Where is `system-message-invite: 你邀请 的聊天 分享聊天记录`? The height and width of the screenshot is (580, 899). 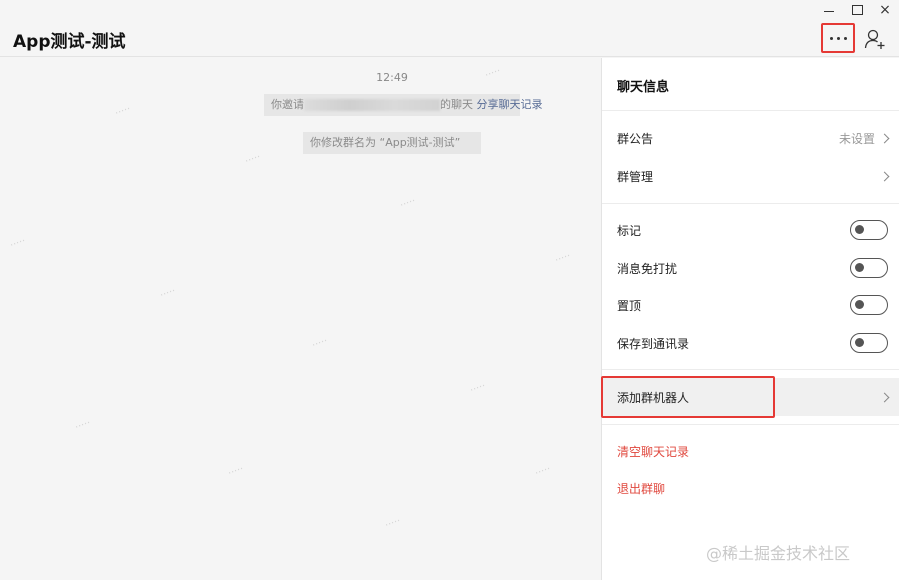
system-message-invite: 你邀请 的聊天 分享聊天记录 is located at coordinates (403, 105).